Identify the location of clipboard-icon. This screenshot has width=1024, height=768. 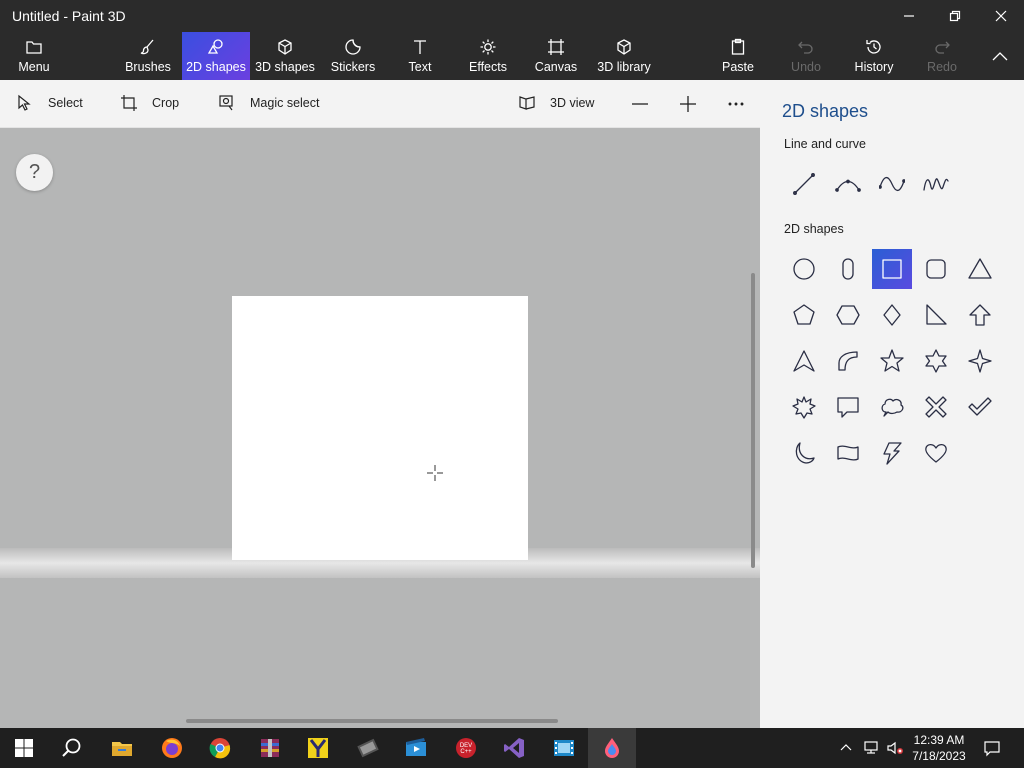
(738, 46).